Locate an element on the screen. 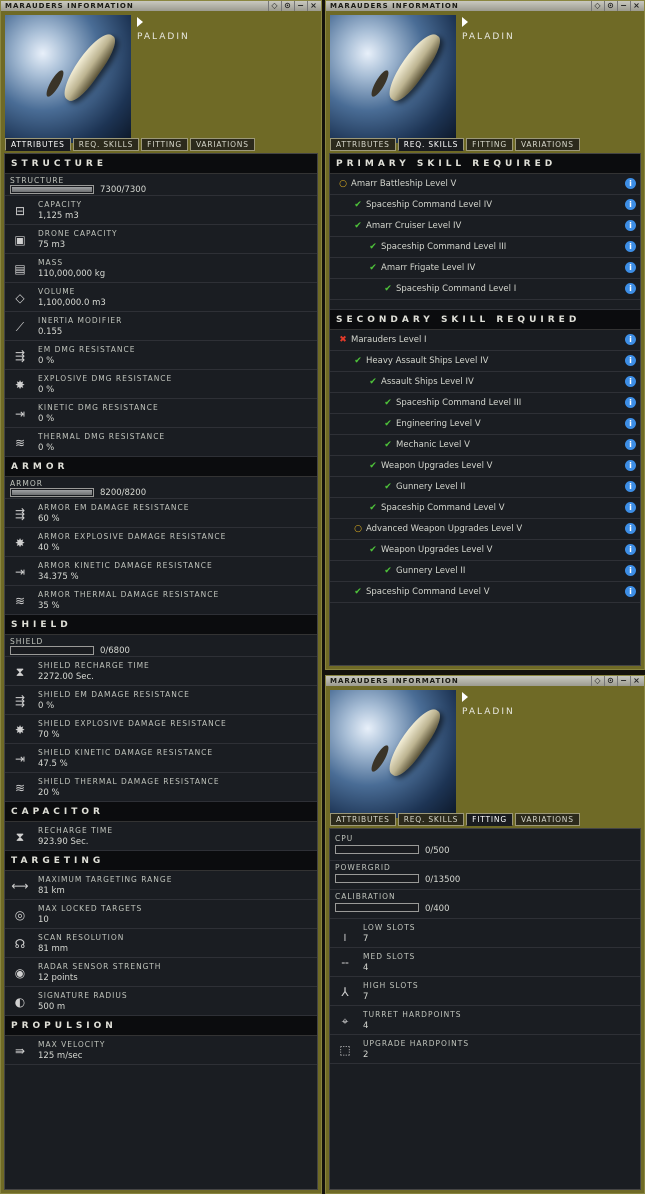 Image resolution: width=645 pixels, height=1194 pixels. skill-row: ✔ Amarr Frigate Level IV i is located at coordinates (485, 268).